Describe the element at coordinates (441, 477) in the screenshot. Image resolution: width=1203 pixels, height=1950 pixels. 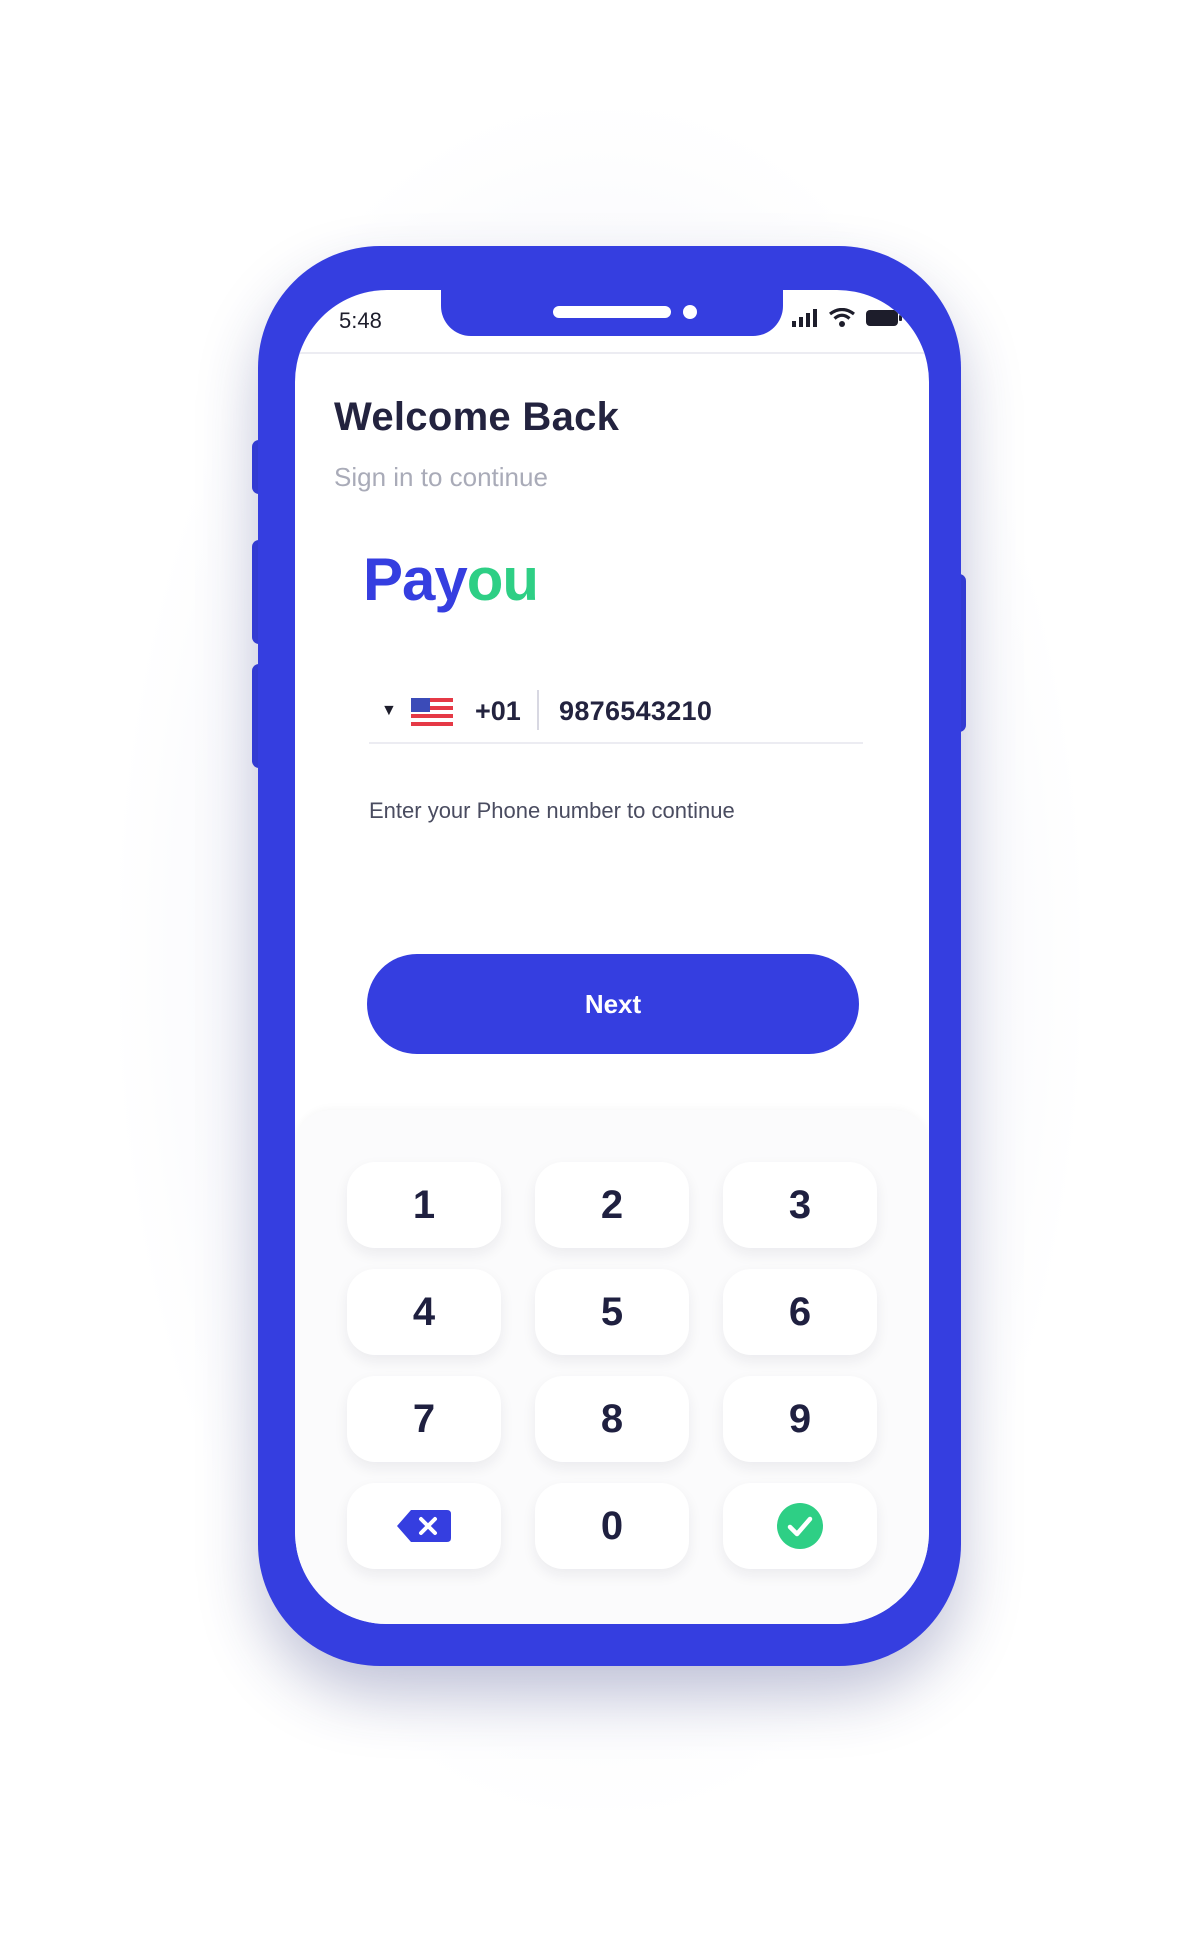
I see `page-subtitle: Sign in to continue` at that location.